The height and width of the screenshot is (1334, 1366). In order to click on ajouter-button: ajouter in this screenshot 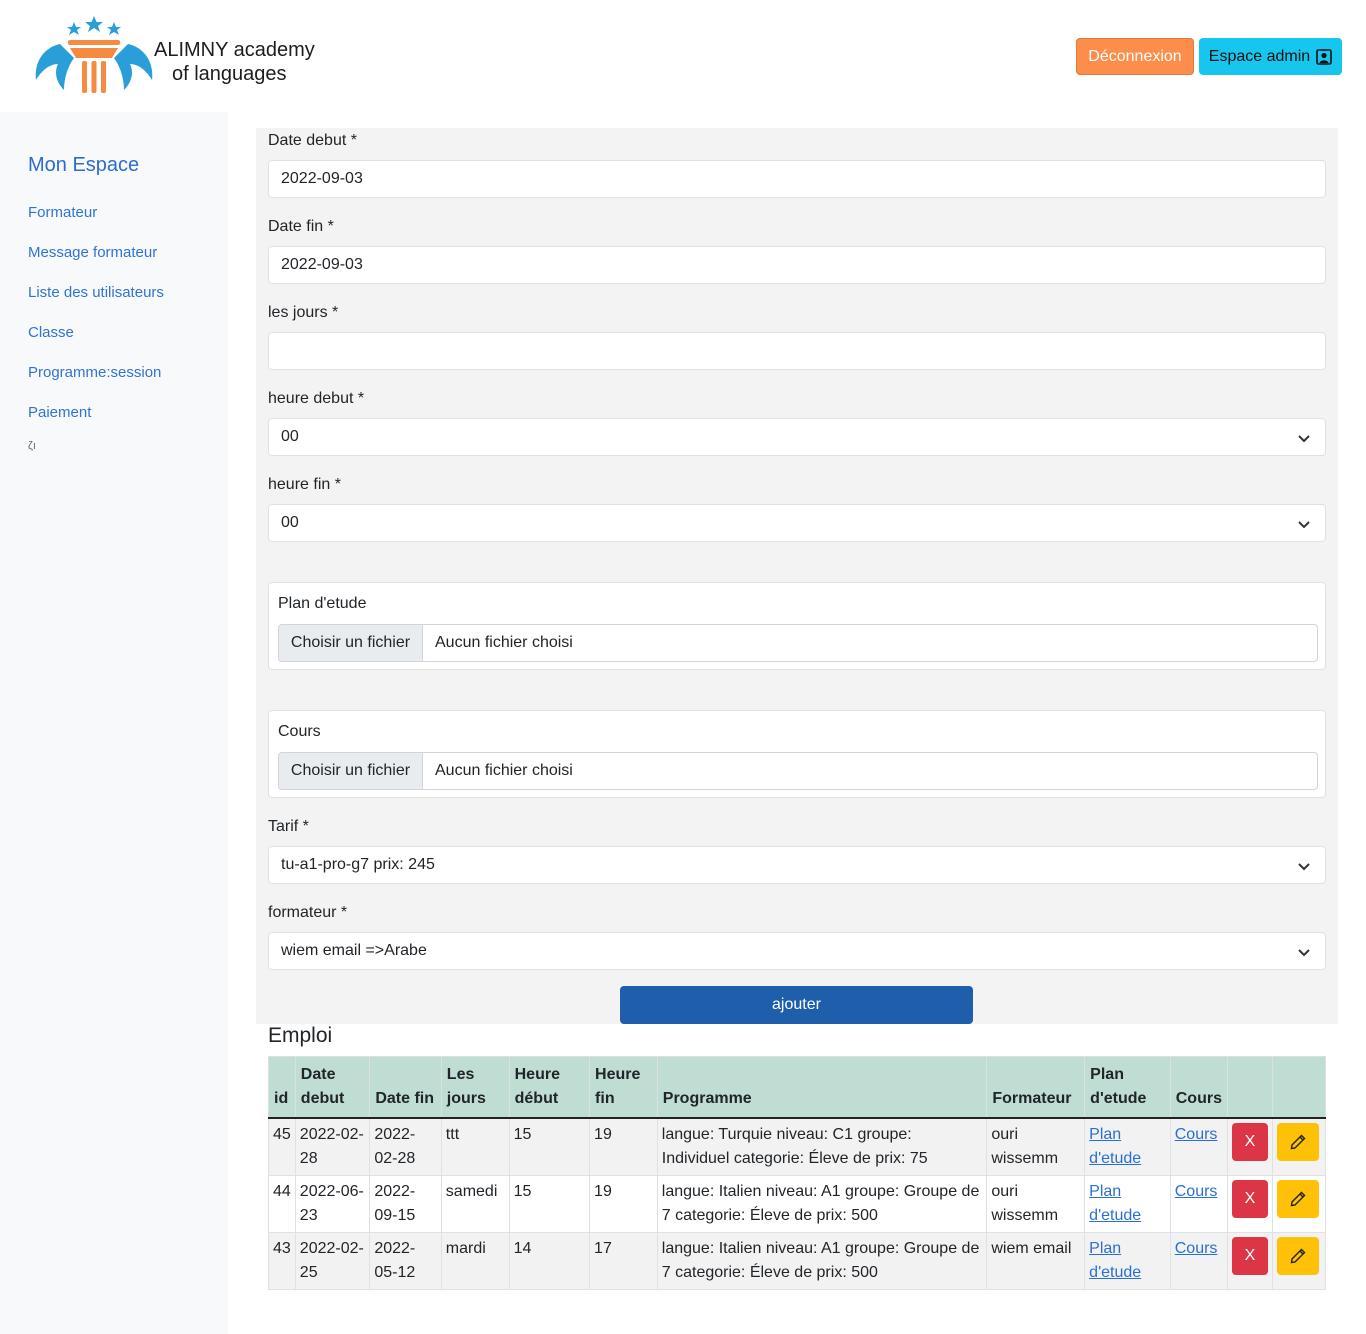, I will do `click(796, 1005)`.